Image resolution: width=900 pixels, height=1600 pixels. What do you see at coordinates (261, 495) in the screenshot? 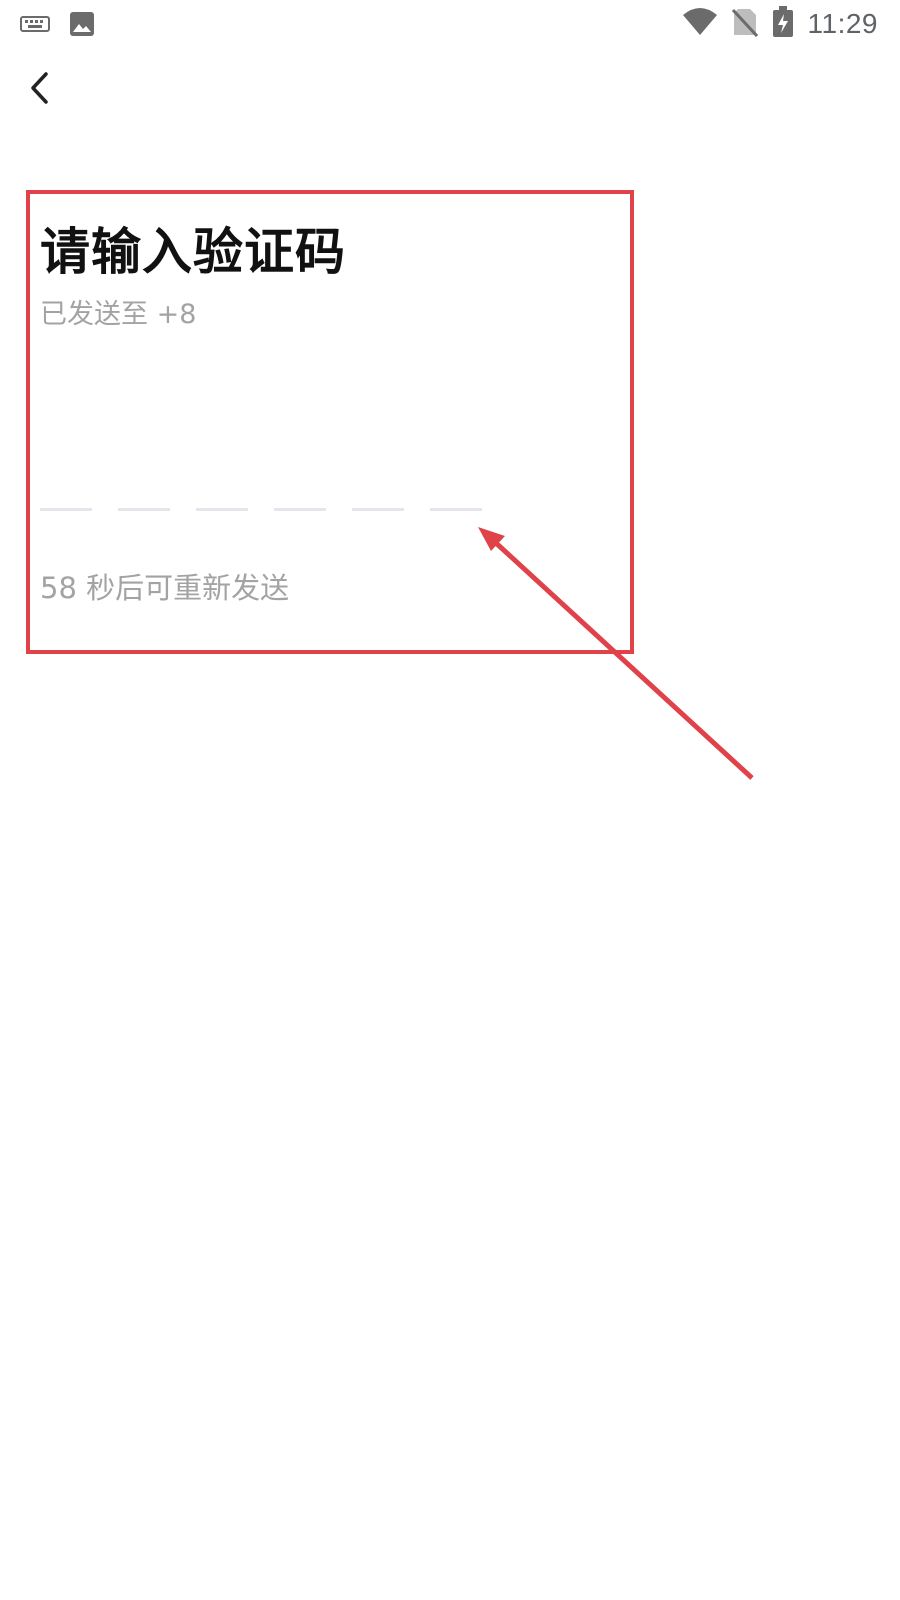
I see `verification-code-input` at bounding box center [261, 495].